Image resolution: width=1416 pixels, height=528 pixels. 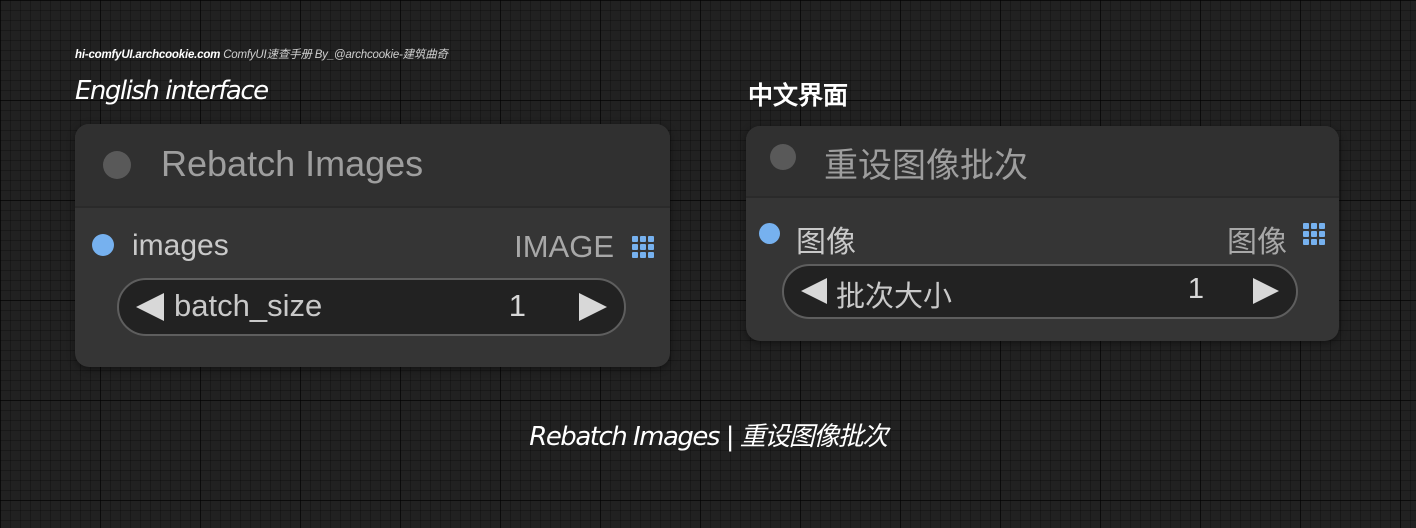 I want to click on images-input-slot, so click(x=103, y=245).